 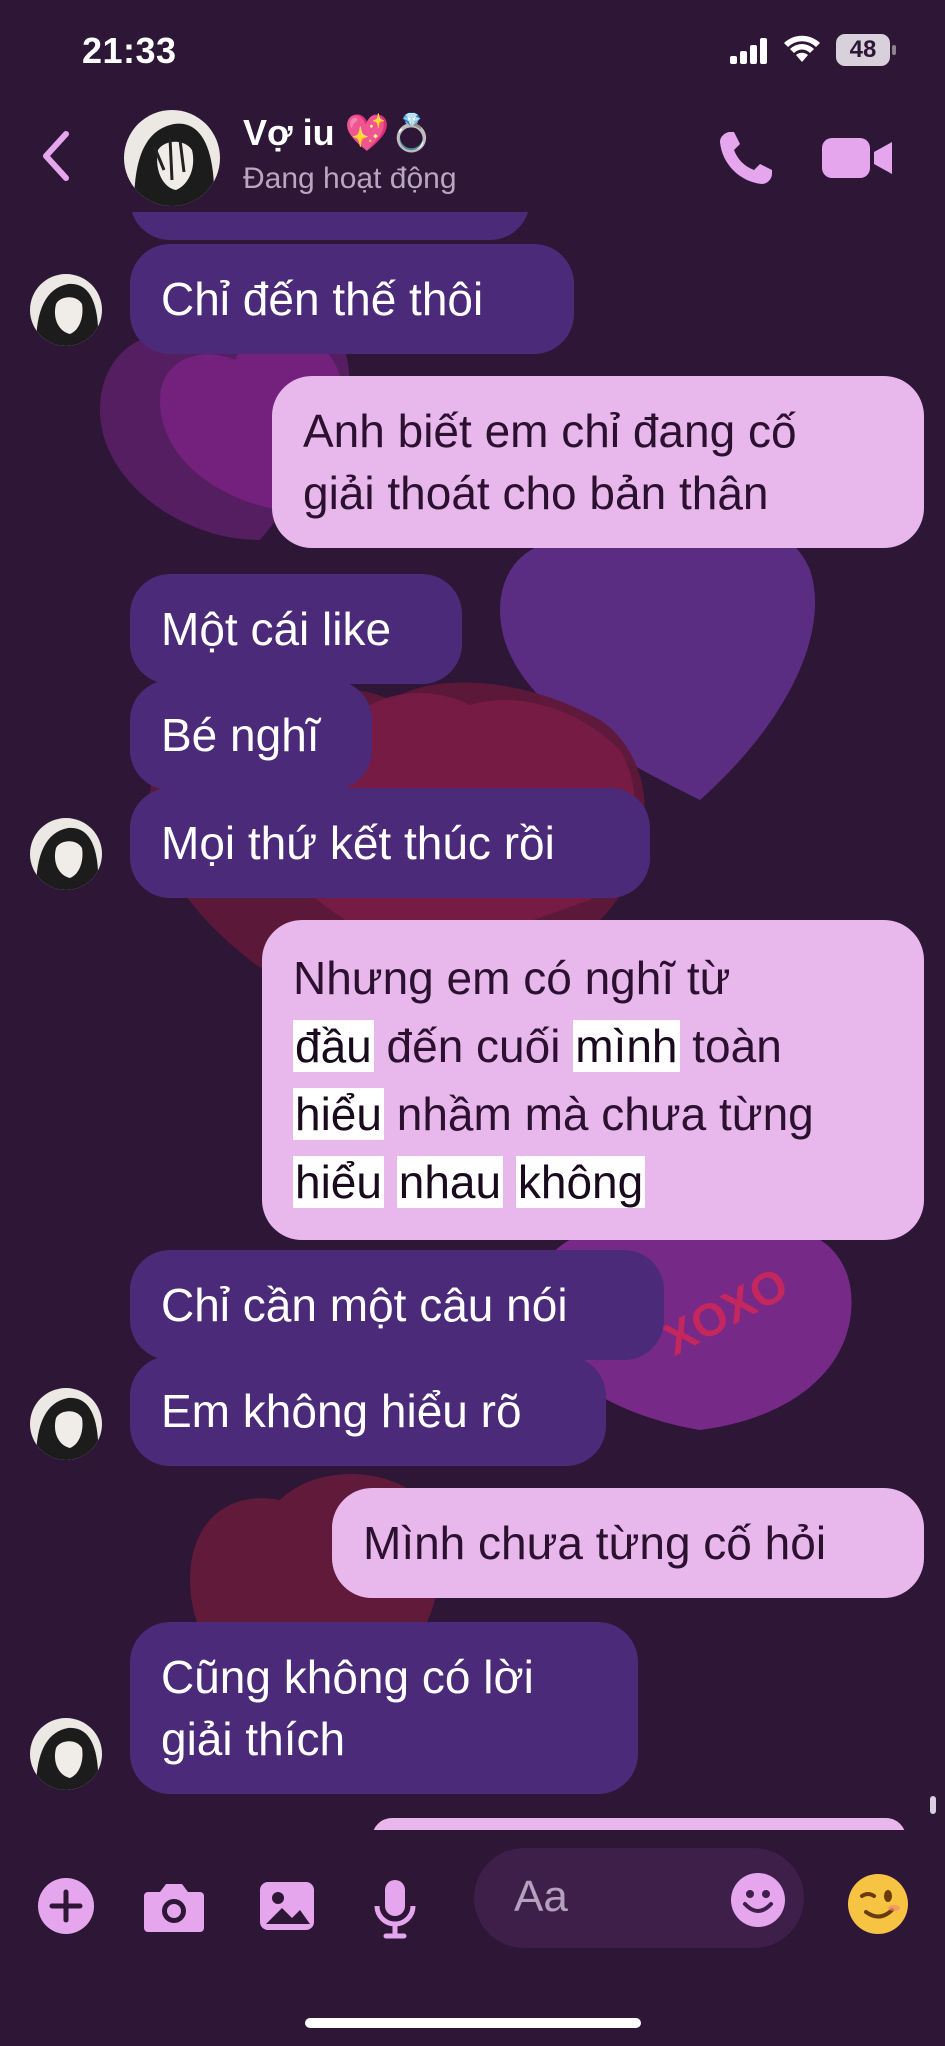 I want to click on contact-avatar, so click(x=172, y=158).